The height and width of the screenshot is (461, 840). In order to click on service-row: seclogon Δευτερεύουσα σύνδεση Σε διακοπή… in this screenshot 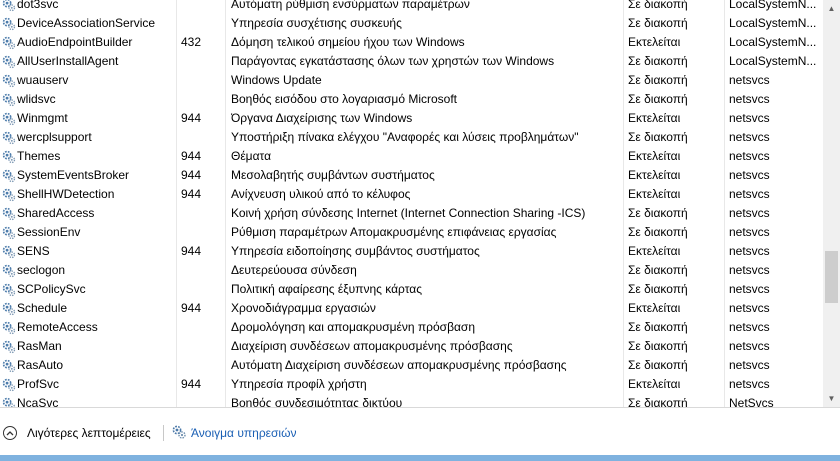, I will do `click(411, 270)`.